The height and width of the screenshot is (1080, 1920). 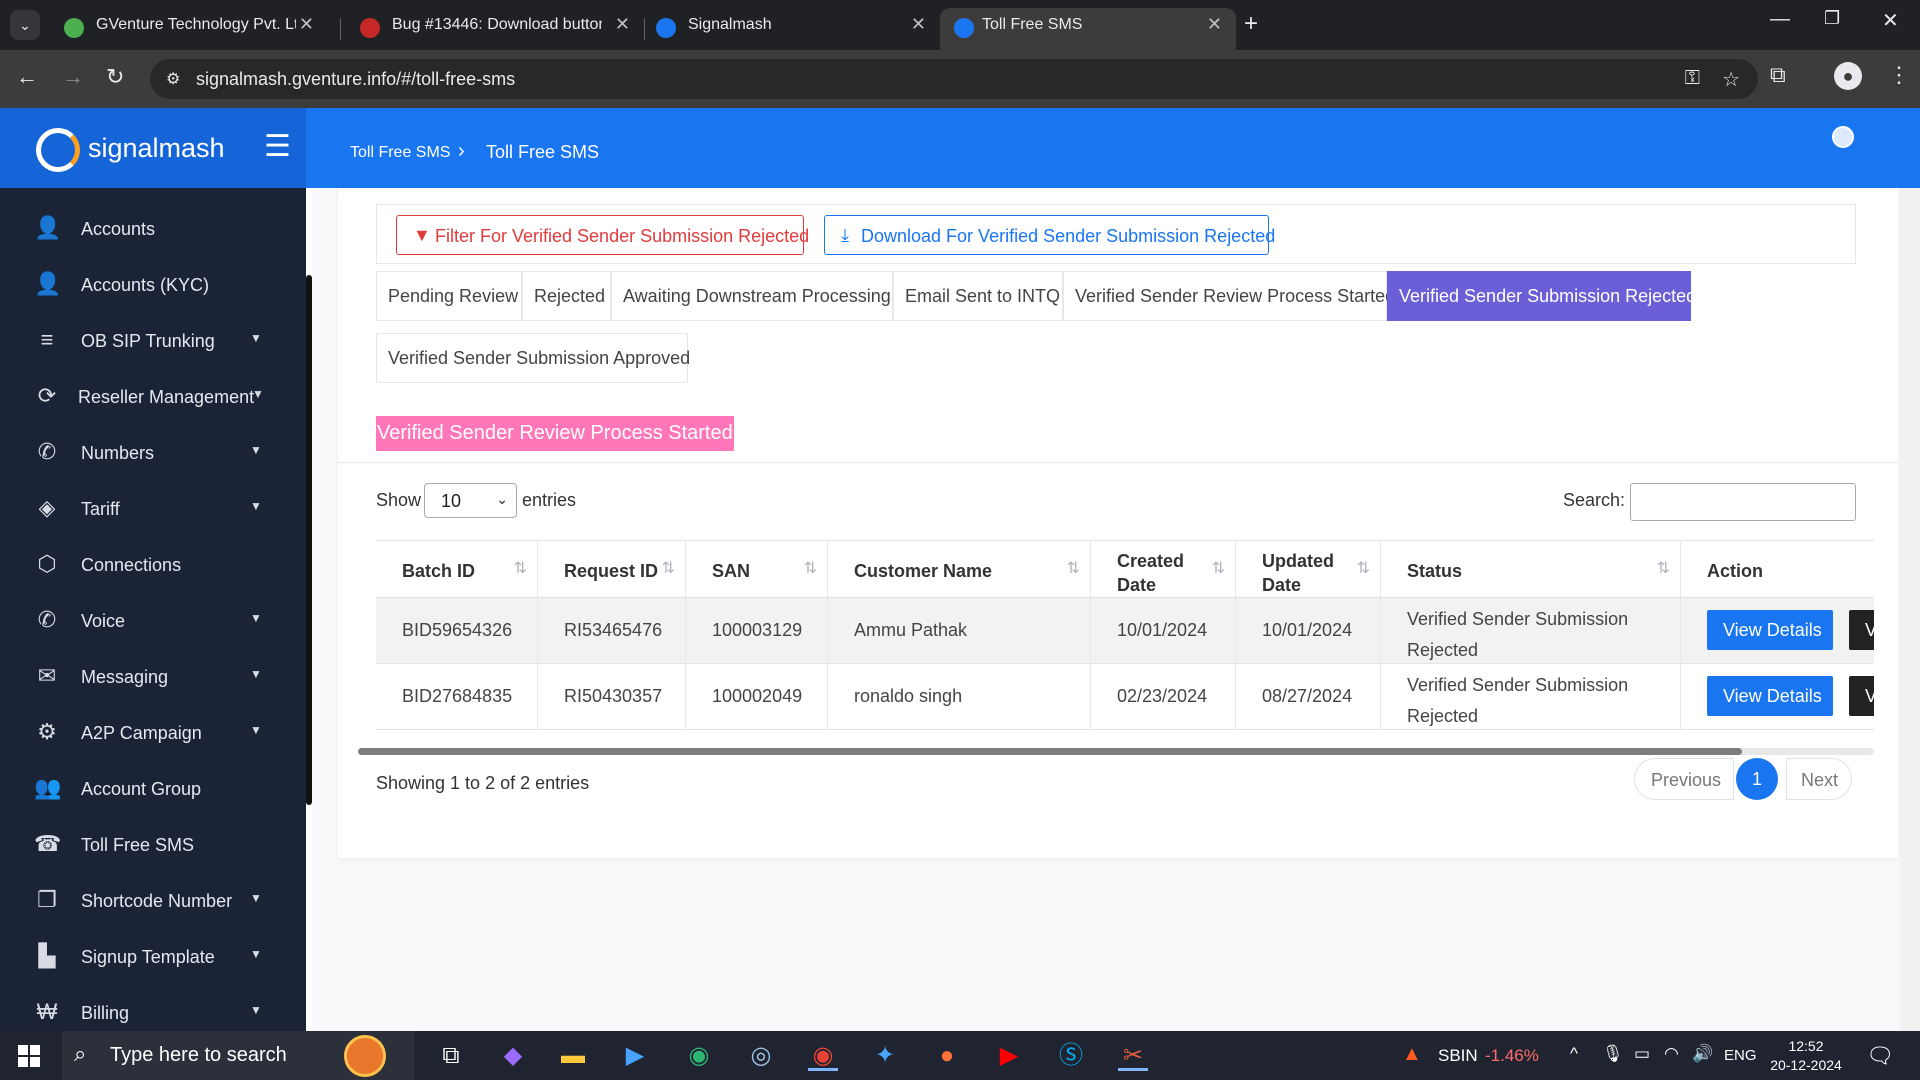 I want to click on table-horizontal-scrollbar, so click(x=1050, y=751).